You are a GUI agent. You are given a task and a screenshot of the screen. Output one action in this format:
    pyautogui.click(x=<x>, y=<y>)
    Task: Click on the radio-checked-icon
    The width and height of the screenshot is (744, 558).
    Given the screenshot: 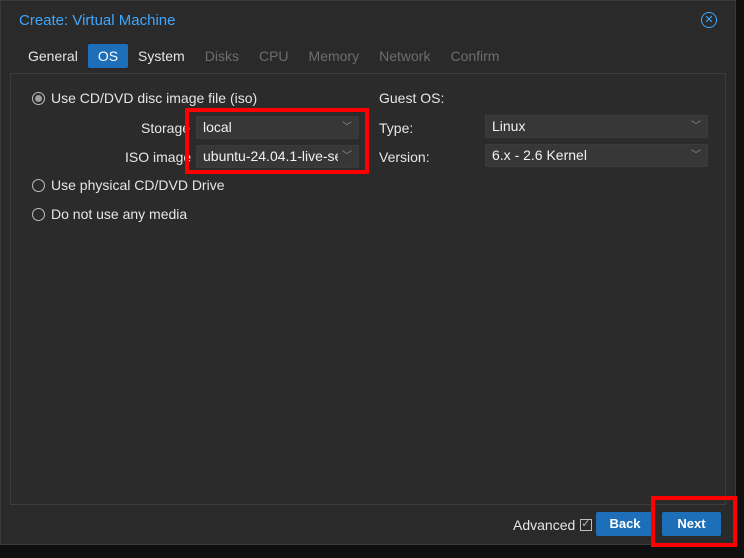 What is the action you would take?
    pyautogui.click(x=38, y=98)
    